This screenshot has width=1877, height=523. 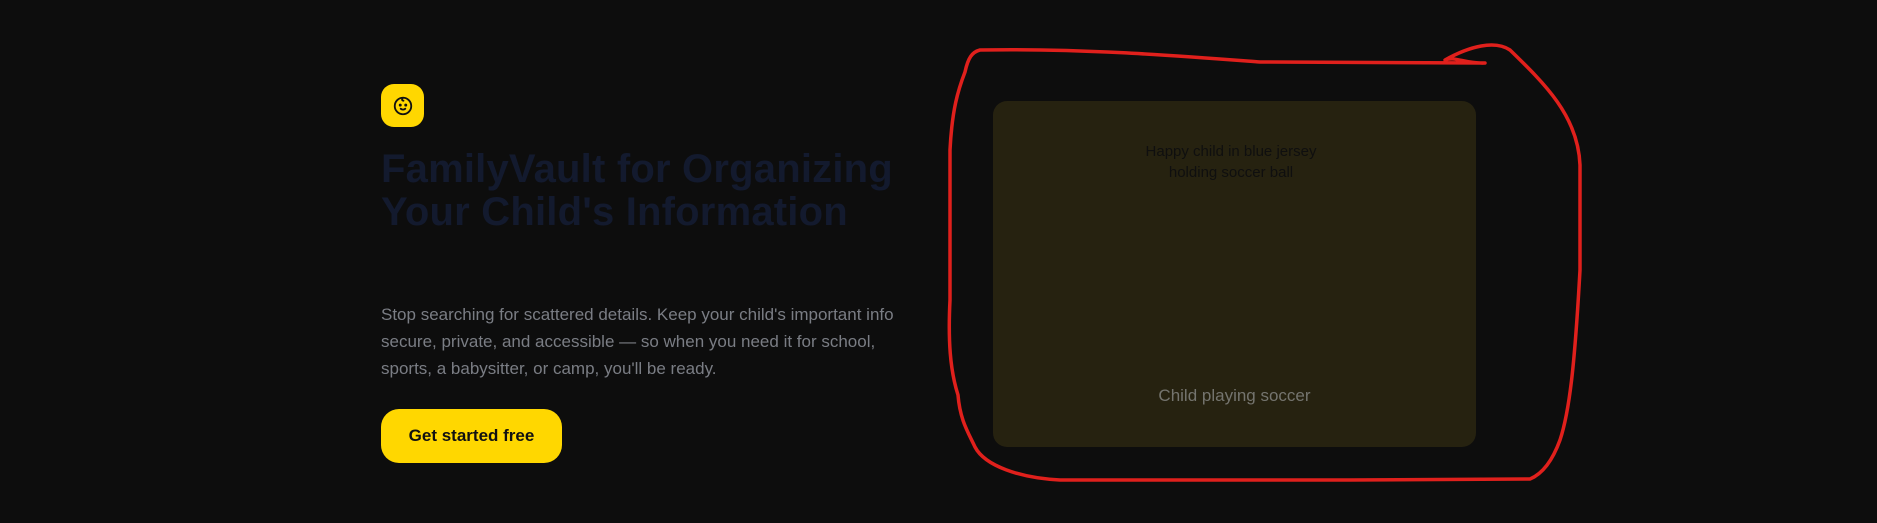 What do you see at coordinates (1234, 395) in the screenshot?
I see `image-caption: Child playing soccer` at bounding box center [1234, 395].